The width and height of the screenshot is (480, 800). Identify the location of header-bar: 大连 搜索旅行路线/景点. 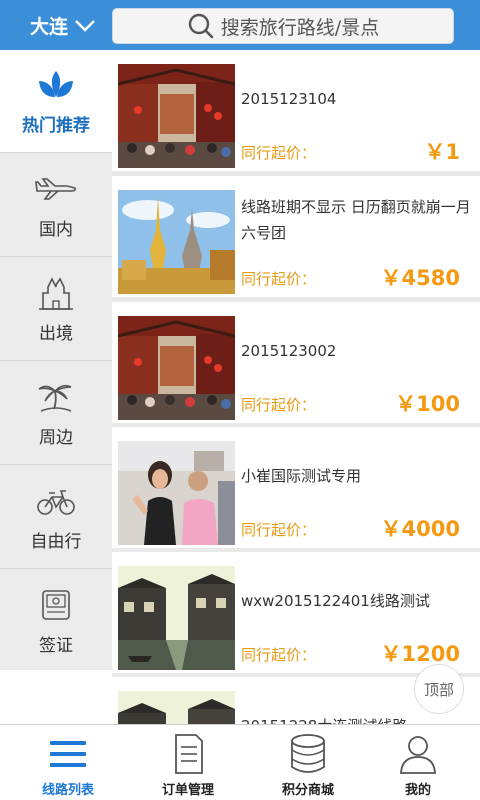
(240, 25).